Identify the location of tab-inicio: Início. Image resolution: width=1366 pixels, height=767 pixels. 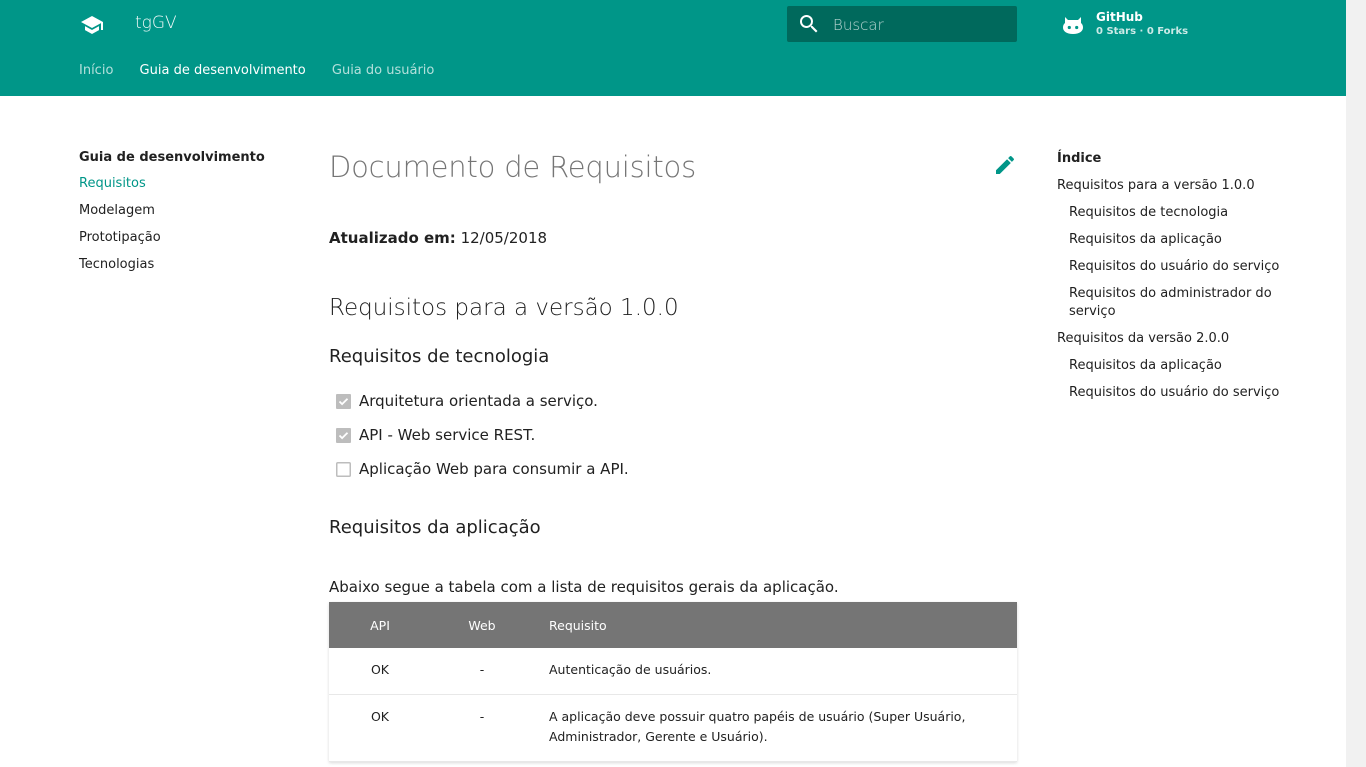
(96, 70).